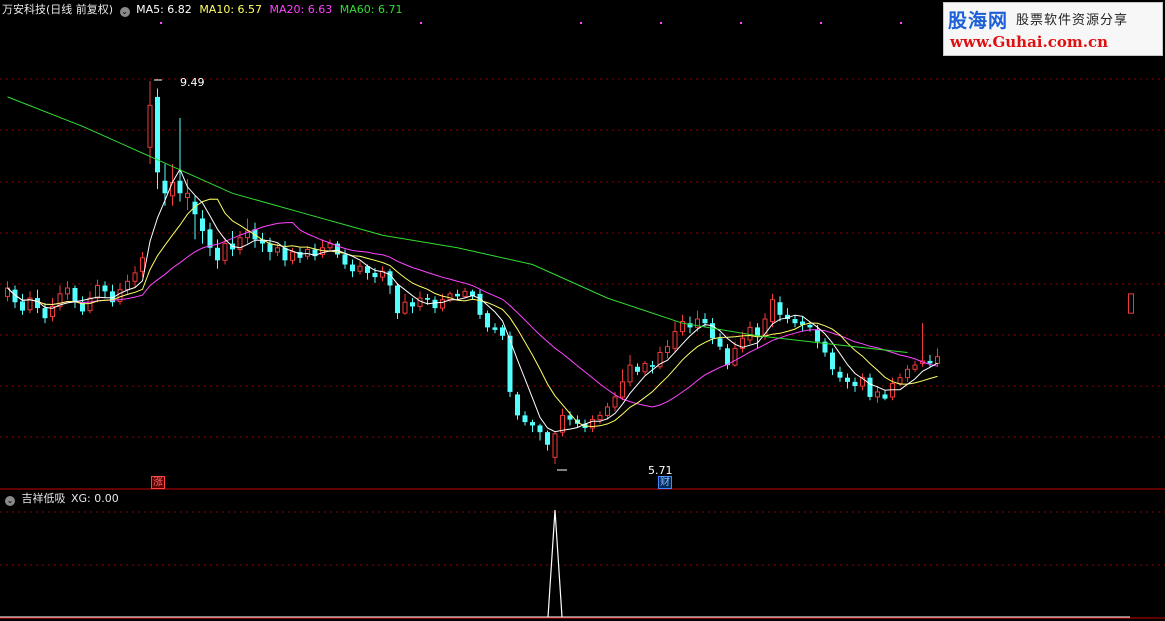 The image size is (1165, 621). Describe the element at coordinates (978, 21) in the screenshot. I see `watermark-brand: 股海网` at that location.